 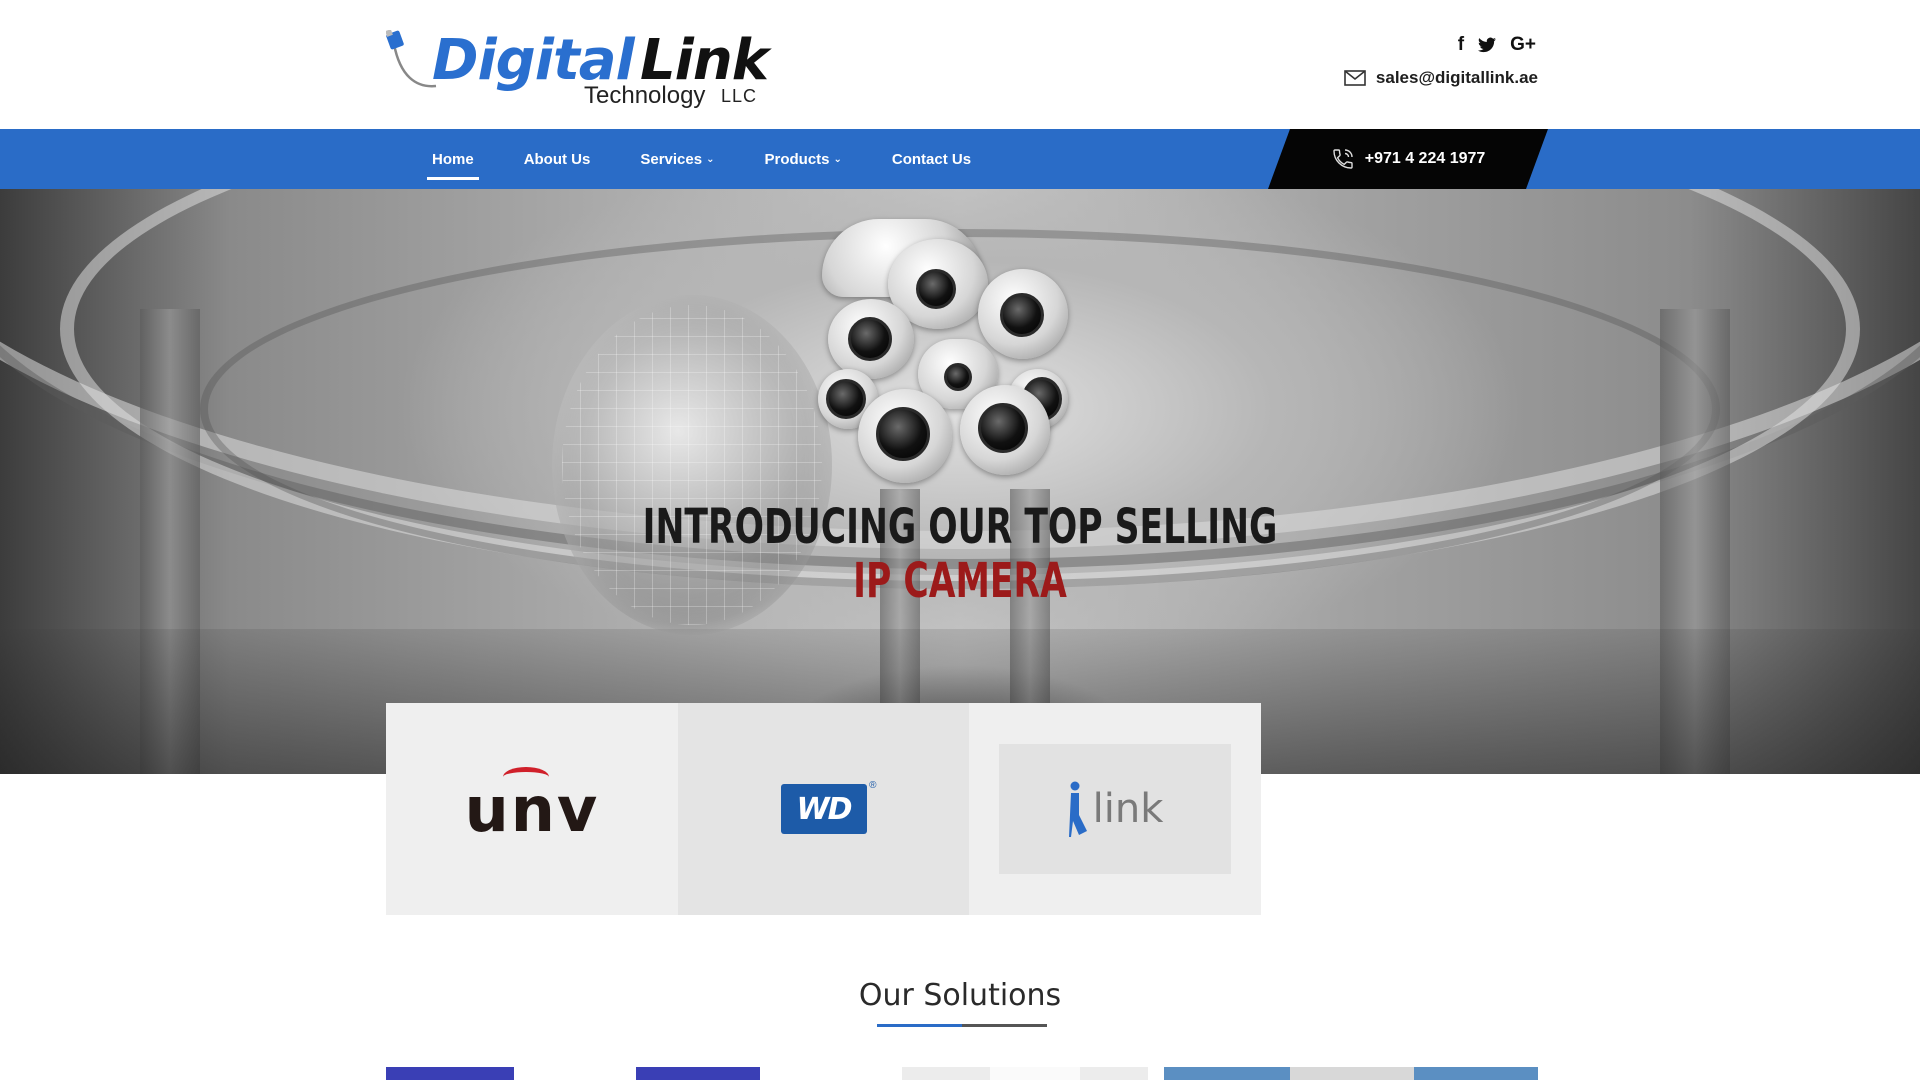 What do you see at coordinates (960, 527) in the screenshot?
I see `hero-headline: INTRODUCING OUR TOP SELLING` at bounding box center [960, 527].